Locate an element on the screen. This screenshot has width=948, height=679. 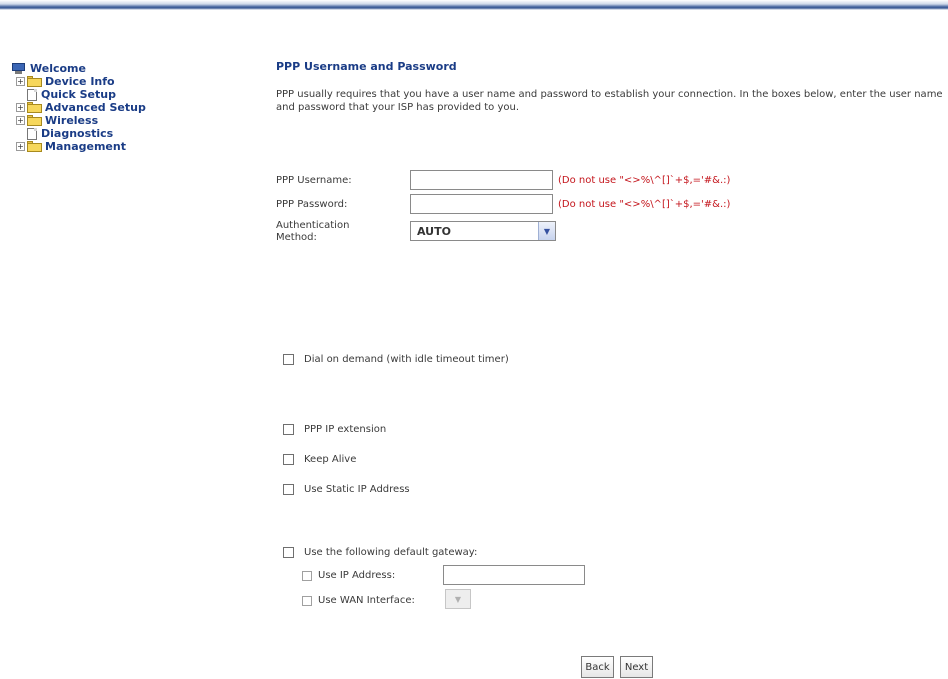
sidebar-item-label: Advanced Setup is located at coordinates (95, 107).